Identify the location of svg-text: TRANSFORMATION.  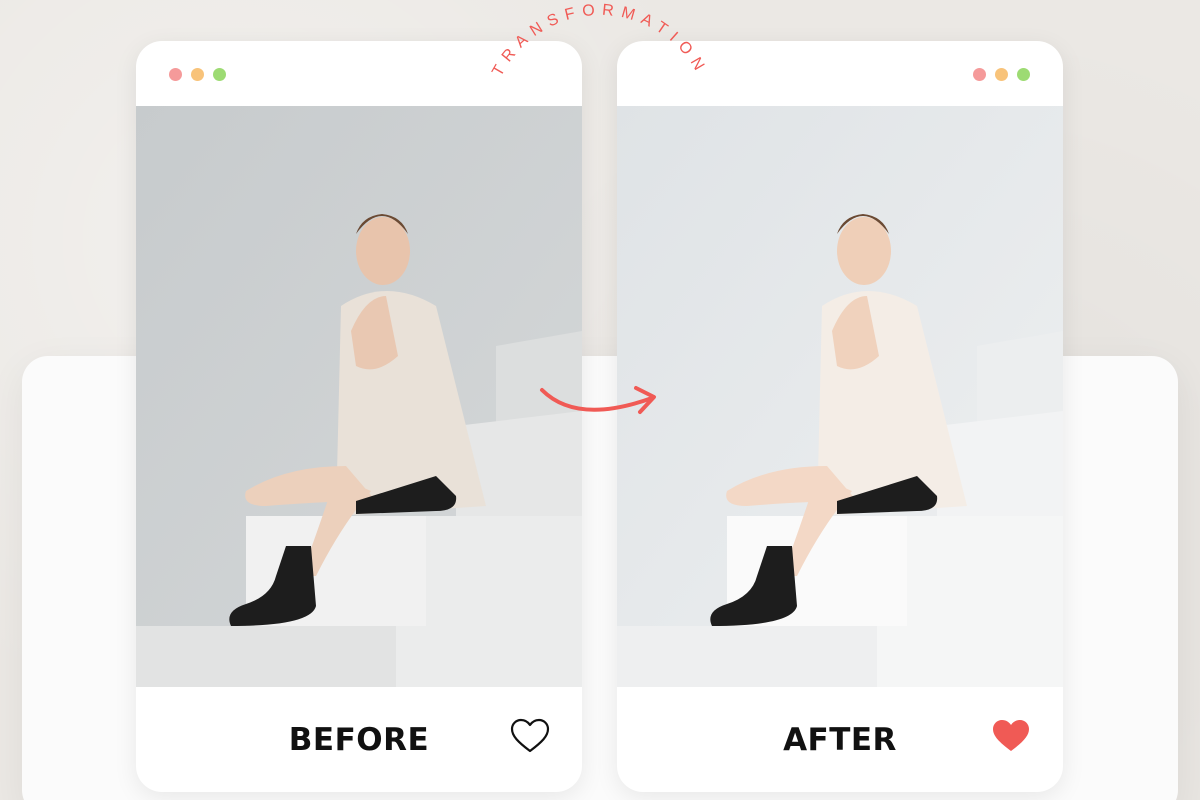
(600, 41).